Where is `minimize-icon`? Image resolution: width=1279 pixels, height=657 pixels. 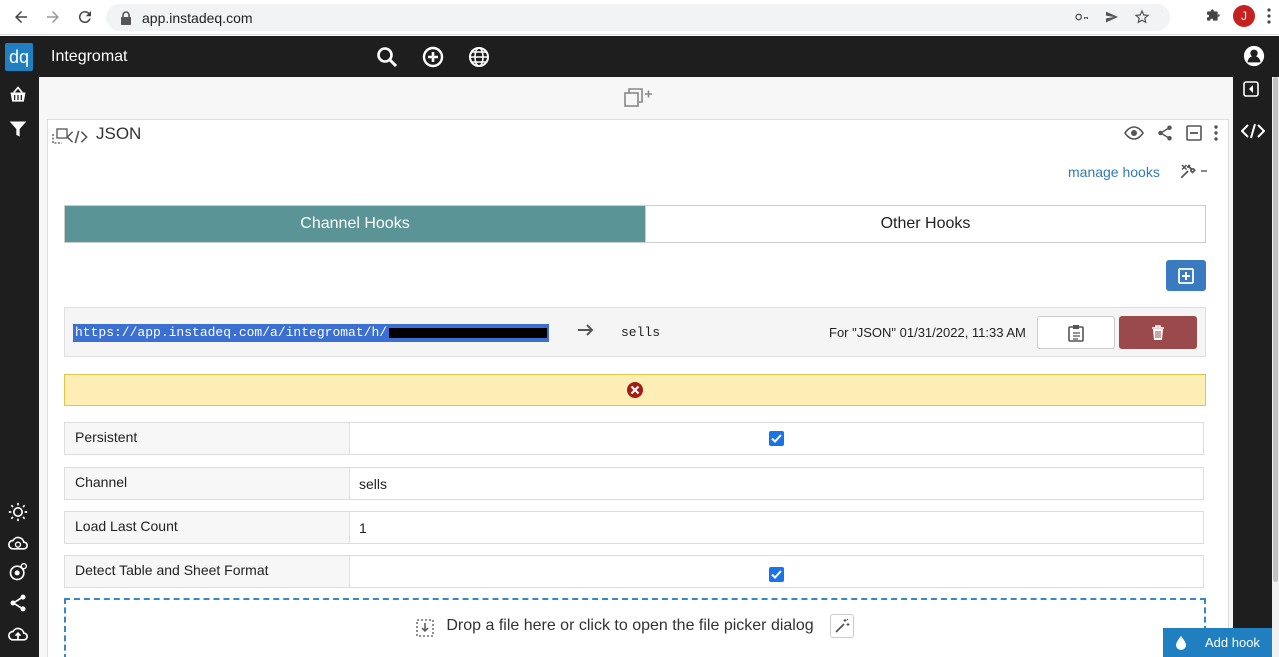 minimize-icon is located at coordinates (1194, 133).